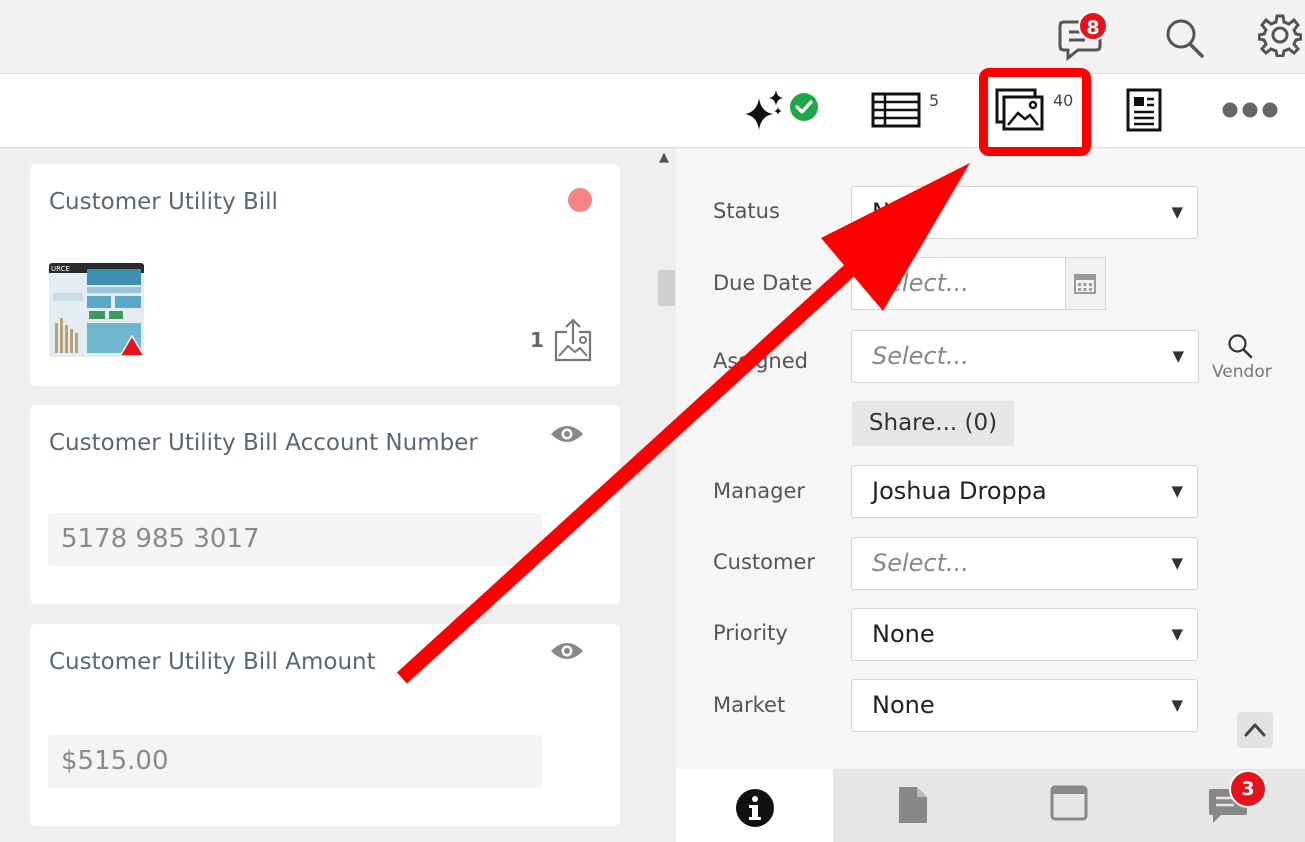  Describe the element at coordinates (60, 269) in the screenshot. I see `svg-text: URCE` at that location.